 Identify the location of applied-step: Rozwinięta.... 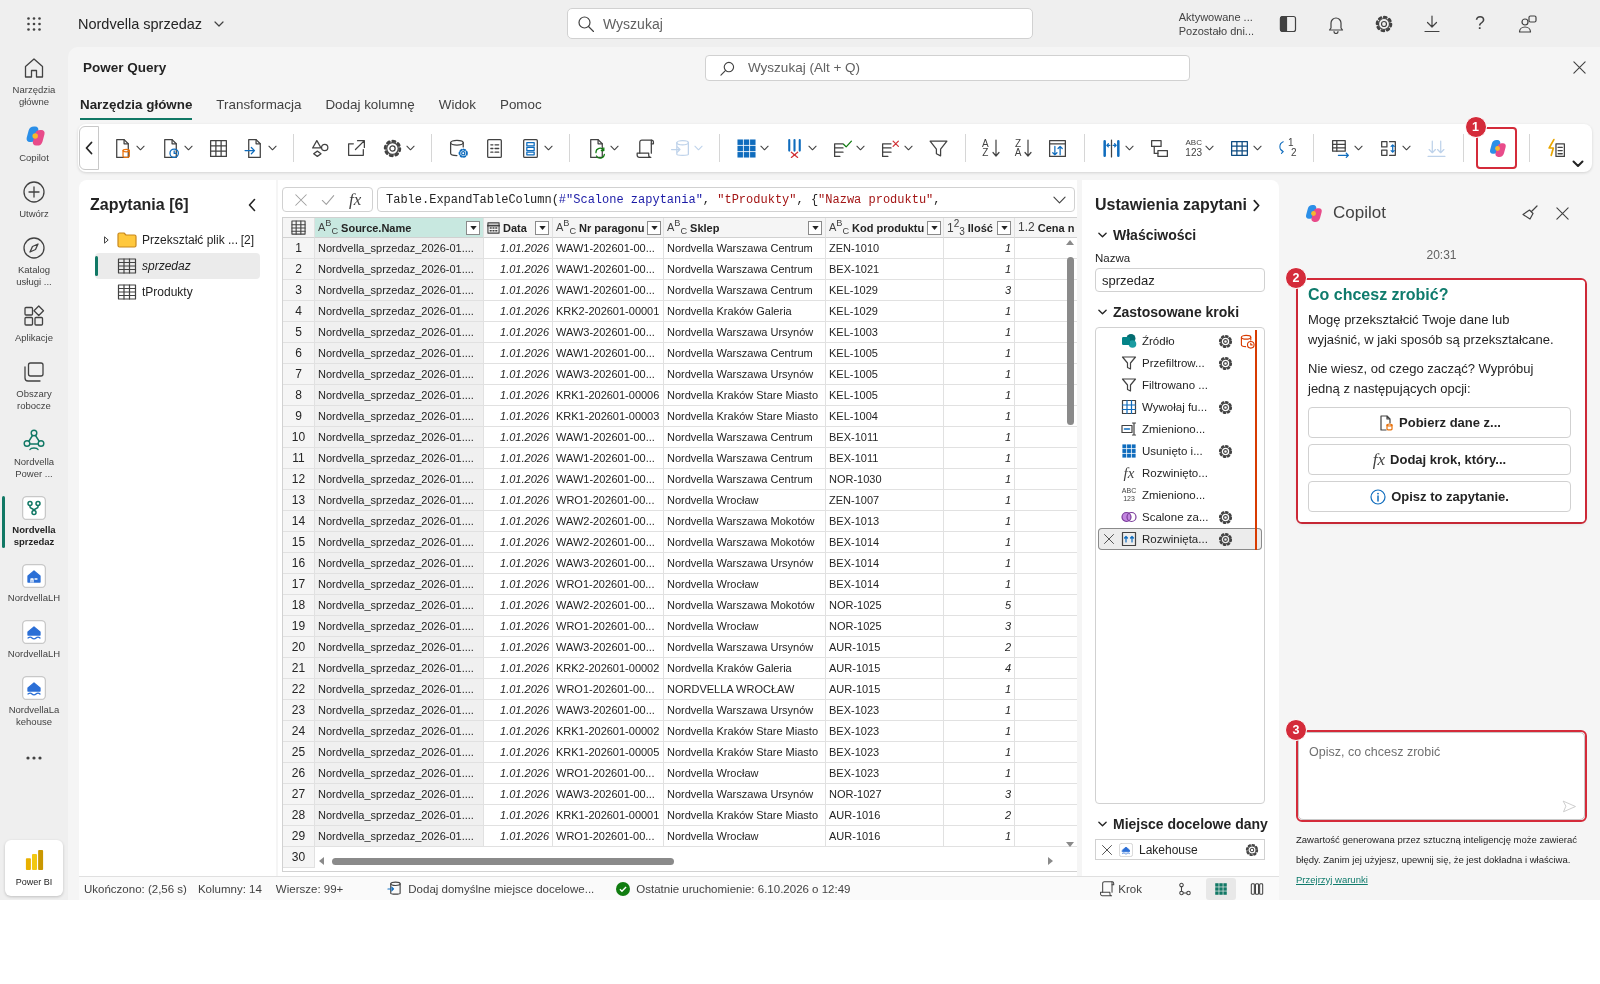
(1180, 539).